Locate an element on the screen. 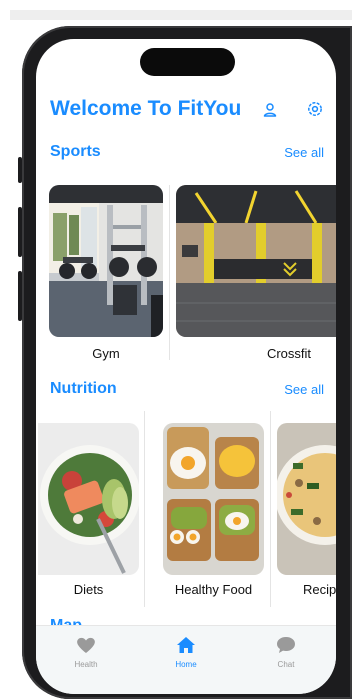 This screenshot has width=352, height=699. pasta-photo is located at coordinates (306, 499).